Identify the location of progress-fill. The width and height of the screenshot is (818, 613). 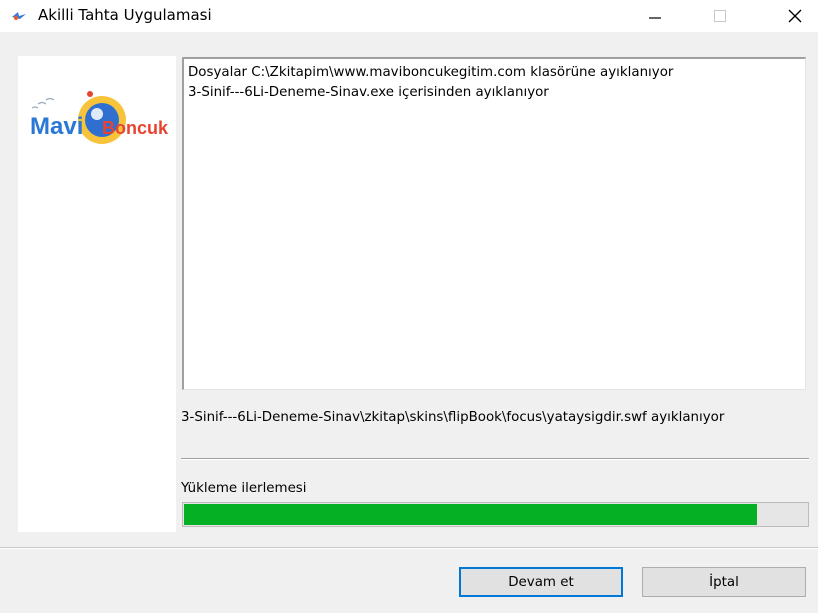
(470, 514).